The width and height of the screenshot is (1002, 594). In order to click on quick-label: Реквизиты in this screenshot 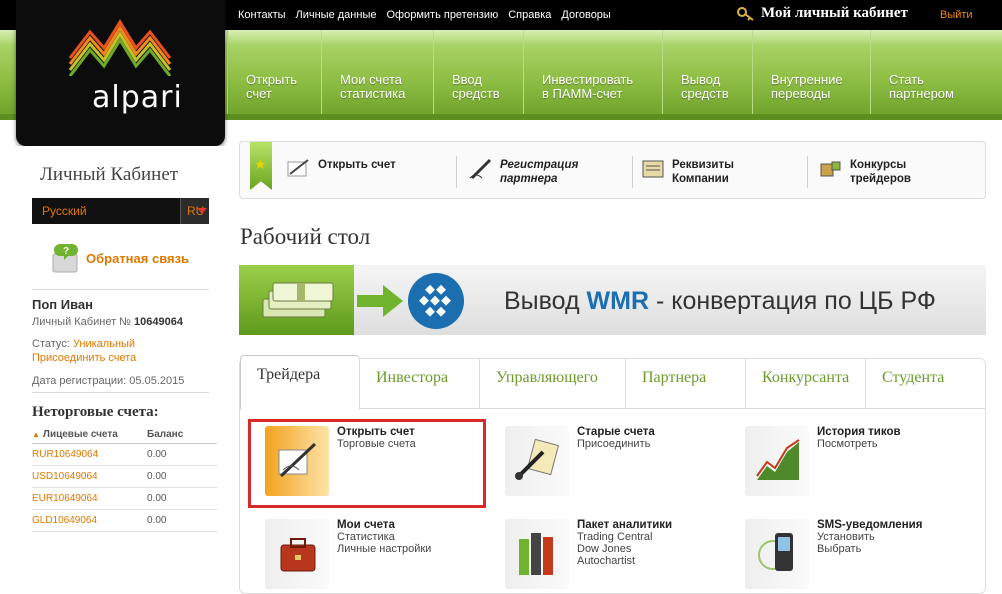, I will do `click(703, 165)`.